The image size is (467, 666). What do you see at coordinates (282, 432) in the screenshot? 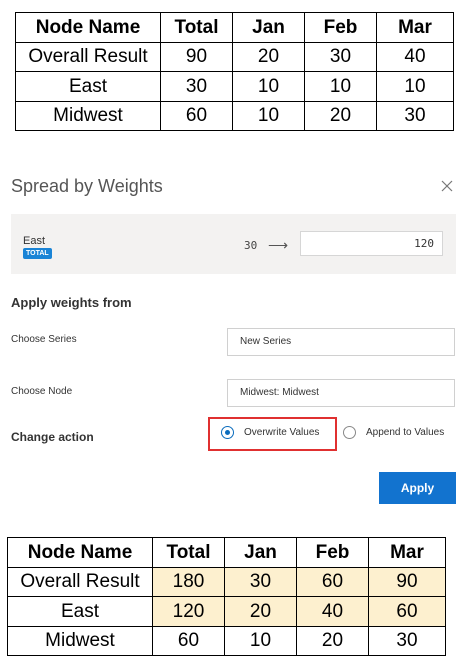
I see `overwrite-values-label: Overwrite Values` at bounding box center [282, 432].